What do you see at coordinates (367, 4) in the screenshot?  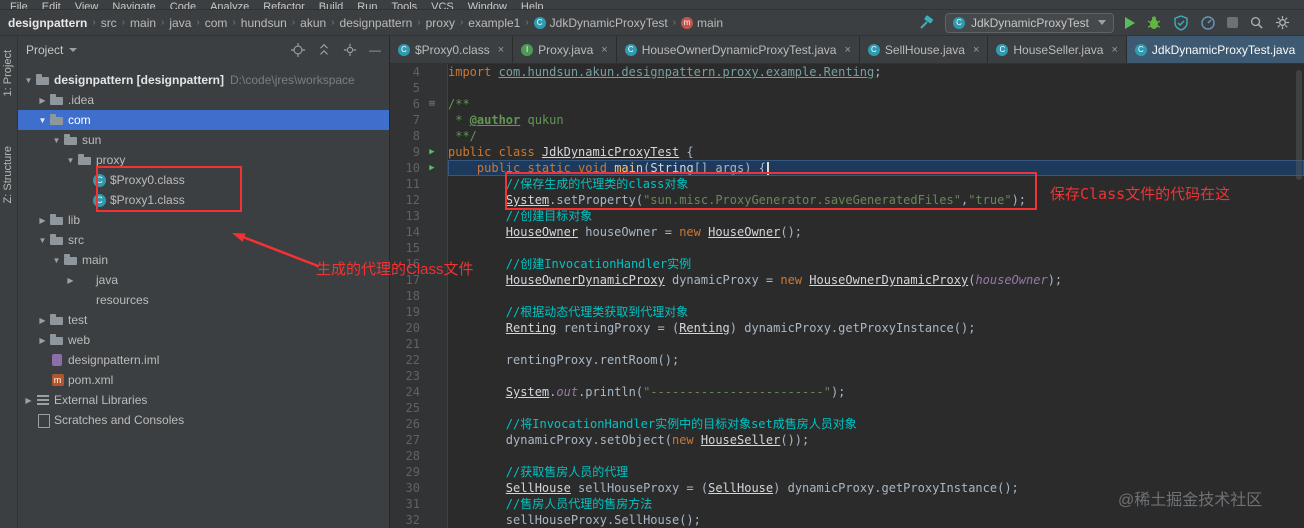 I see `menu-item-run: Run` at bounding box center [367, 4].